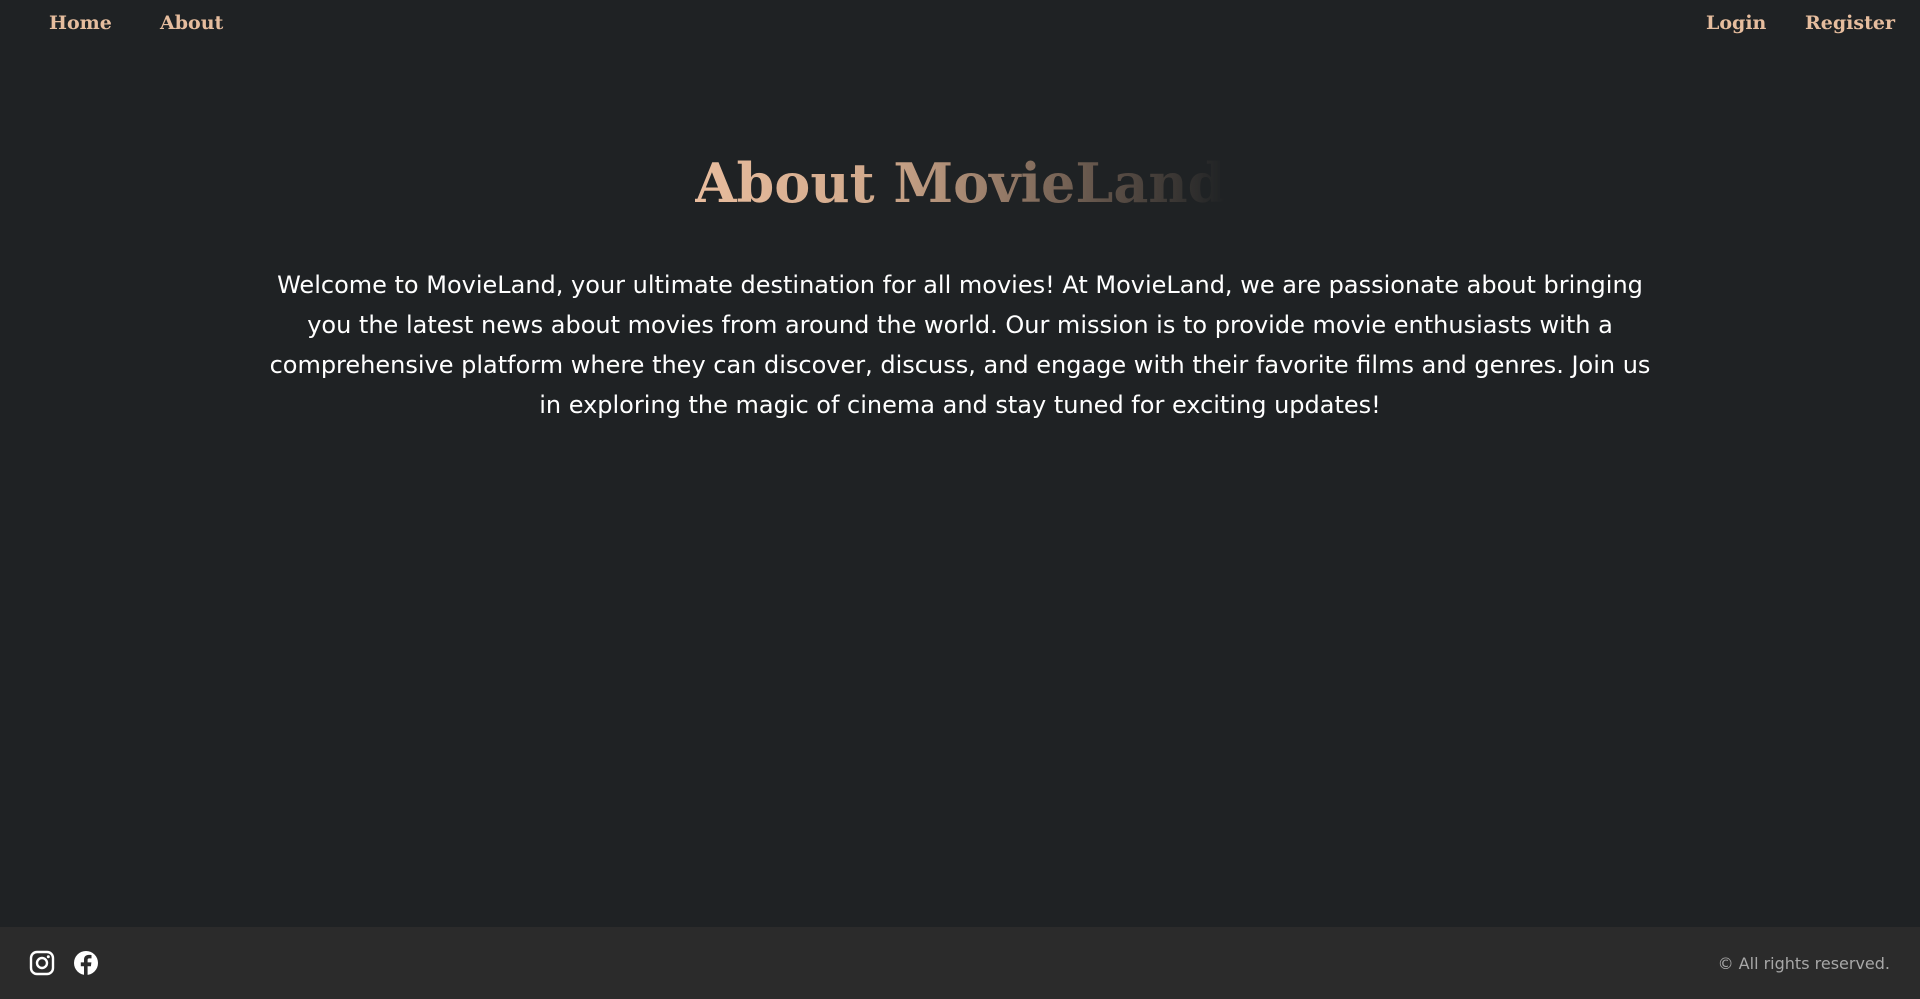 Image resolution: width=1920 pixels, height=999 pixels. Describe the element at coordinates (80, 23) in the screenshot. I see `nav-home-link: Home` at that location.